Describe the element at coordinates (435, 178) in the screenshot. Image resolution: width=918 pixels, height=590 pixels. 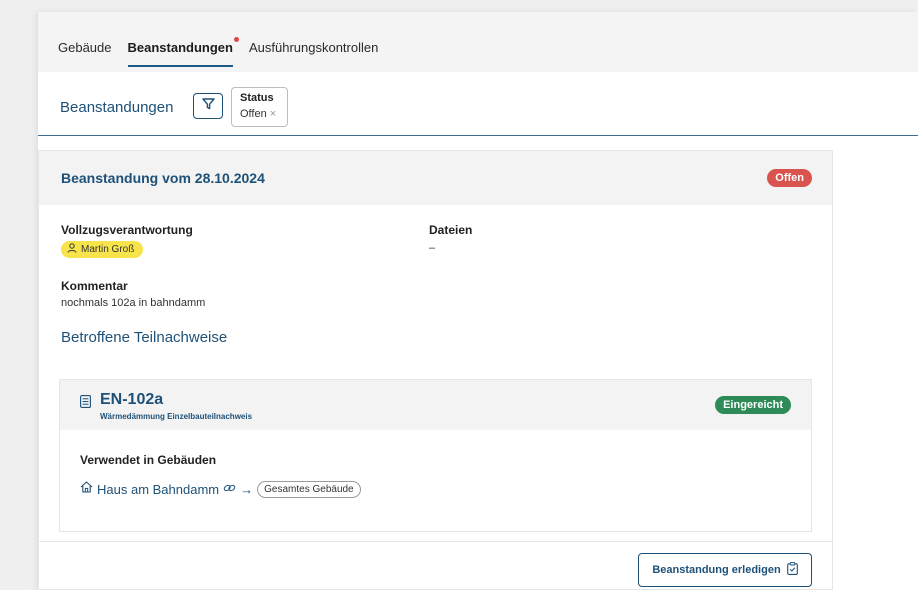
I see `card-header: Beanstandung vom 28.10.2024 Offen` at that location.